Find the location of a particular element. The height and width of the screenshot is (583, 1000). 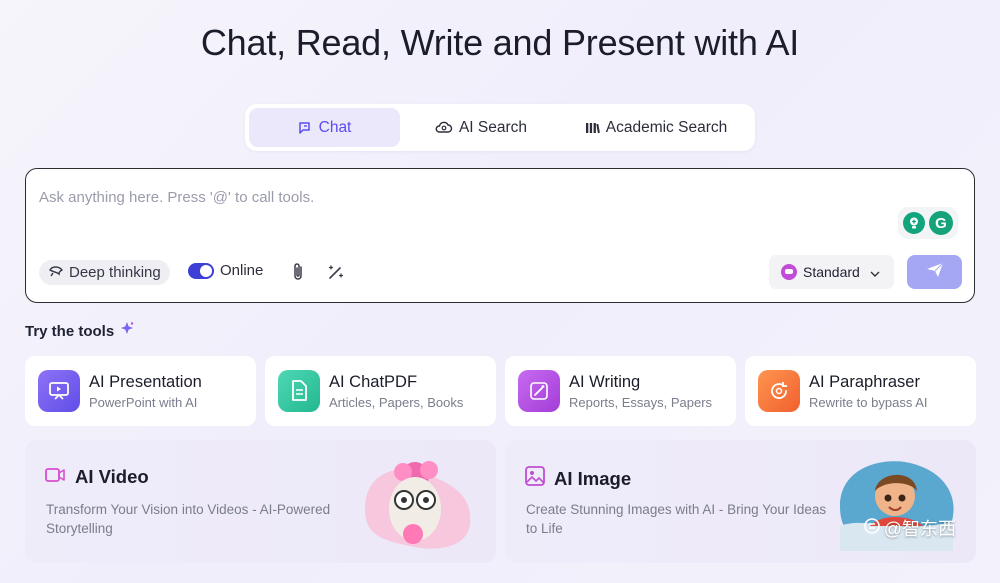

rewrite-icon is located at coordinates (779, 391).